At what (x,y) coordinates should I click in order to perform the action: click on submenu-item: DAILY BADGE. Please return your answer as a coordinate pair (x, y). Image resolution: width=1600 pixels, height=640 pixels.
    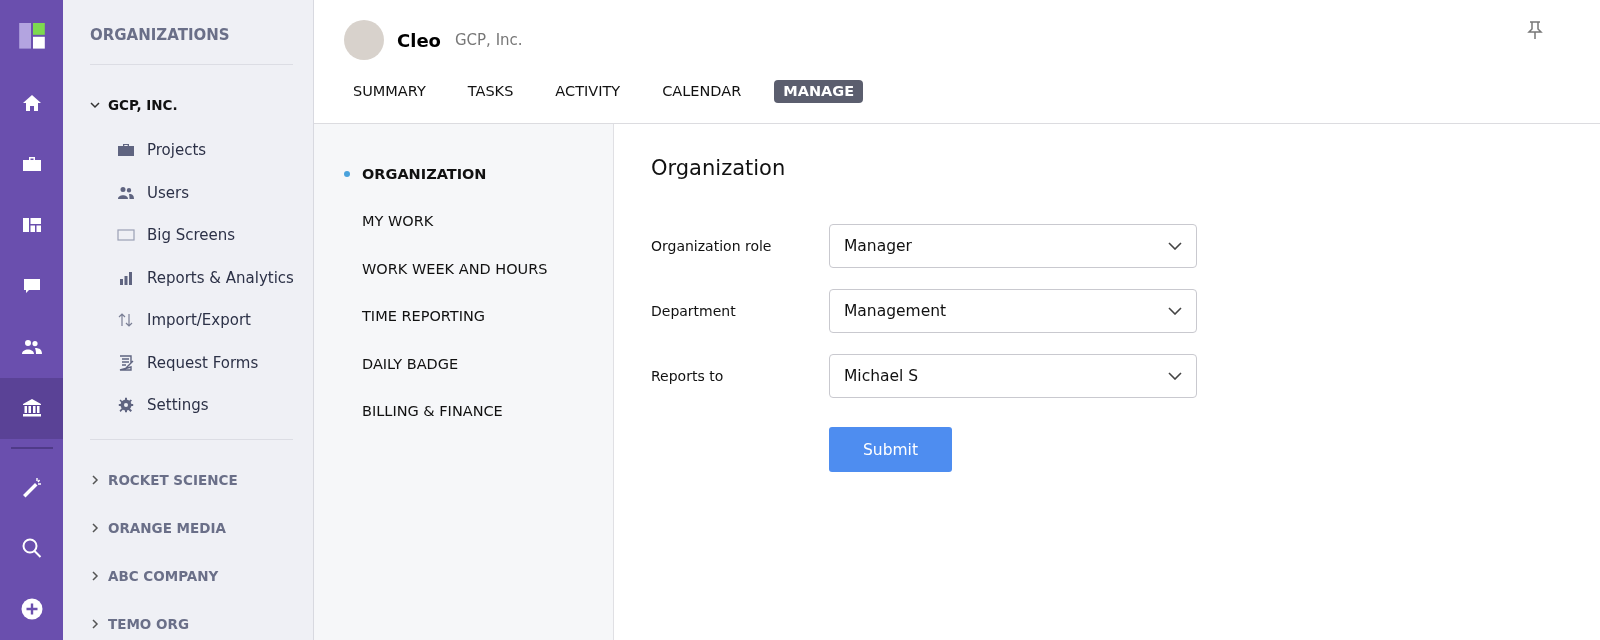
    Looking at the image, I should click on (463, 364).